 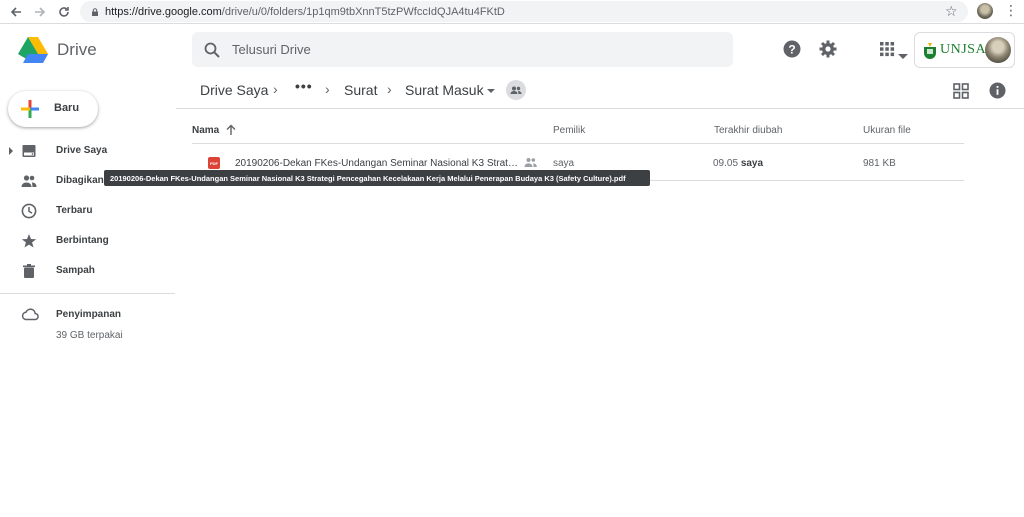 I want to click on breadcrumb-current: Surat Masuk, so click(x=444, y=90).